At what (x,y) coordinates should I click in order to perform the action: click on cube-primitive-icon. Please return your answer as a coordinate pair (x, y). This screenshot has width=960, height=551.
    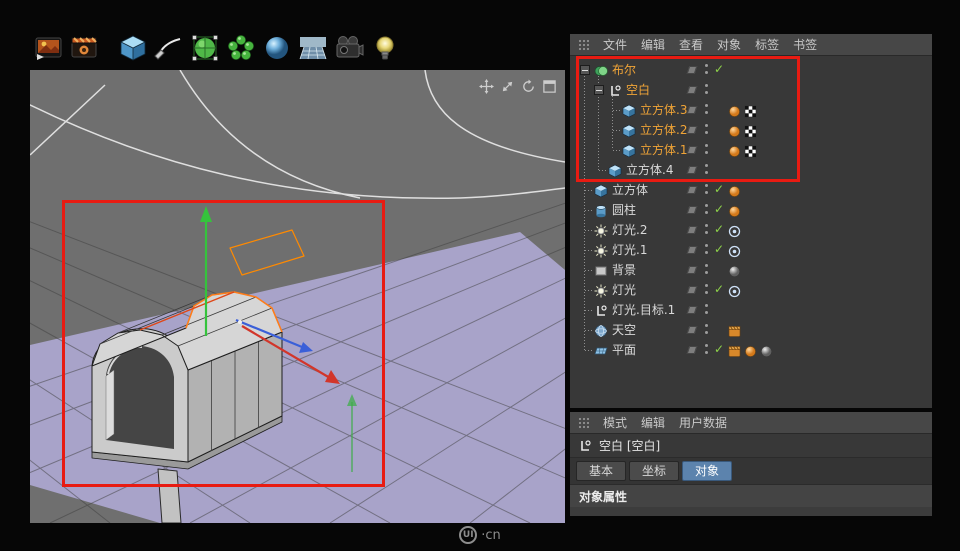
    Looking at the image, I should click on (132, 48).